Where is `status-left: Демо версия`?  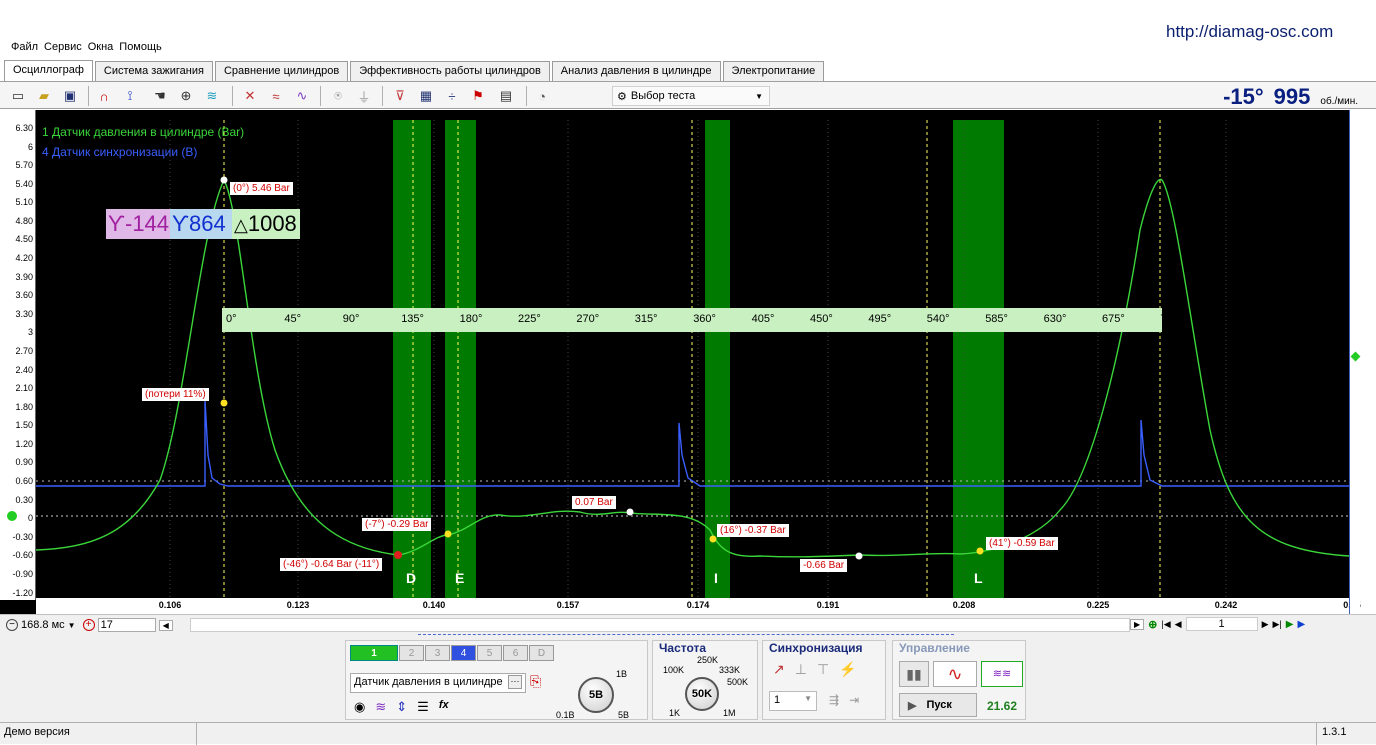 status-left: Демо версия is located at coordinates (37, 732).